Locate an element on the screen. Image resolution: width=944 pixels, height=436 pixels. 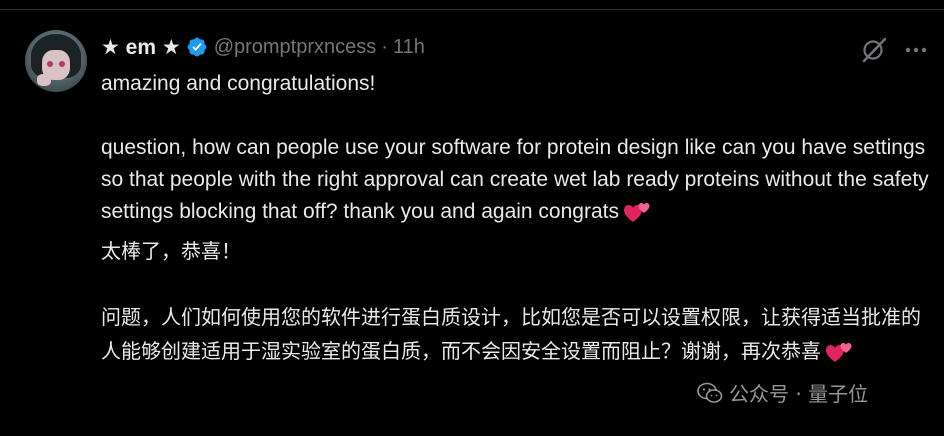
watermark: 公众号 · 量子位 is located at coordinates (782, 392).